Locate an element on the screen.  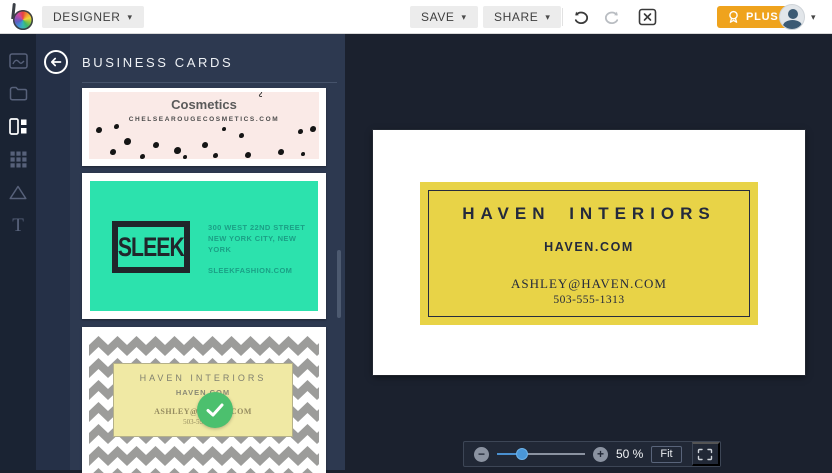
designer-menu-button: DESIGNER ▾ is located at coordinates (93, 17).